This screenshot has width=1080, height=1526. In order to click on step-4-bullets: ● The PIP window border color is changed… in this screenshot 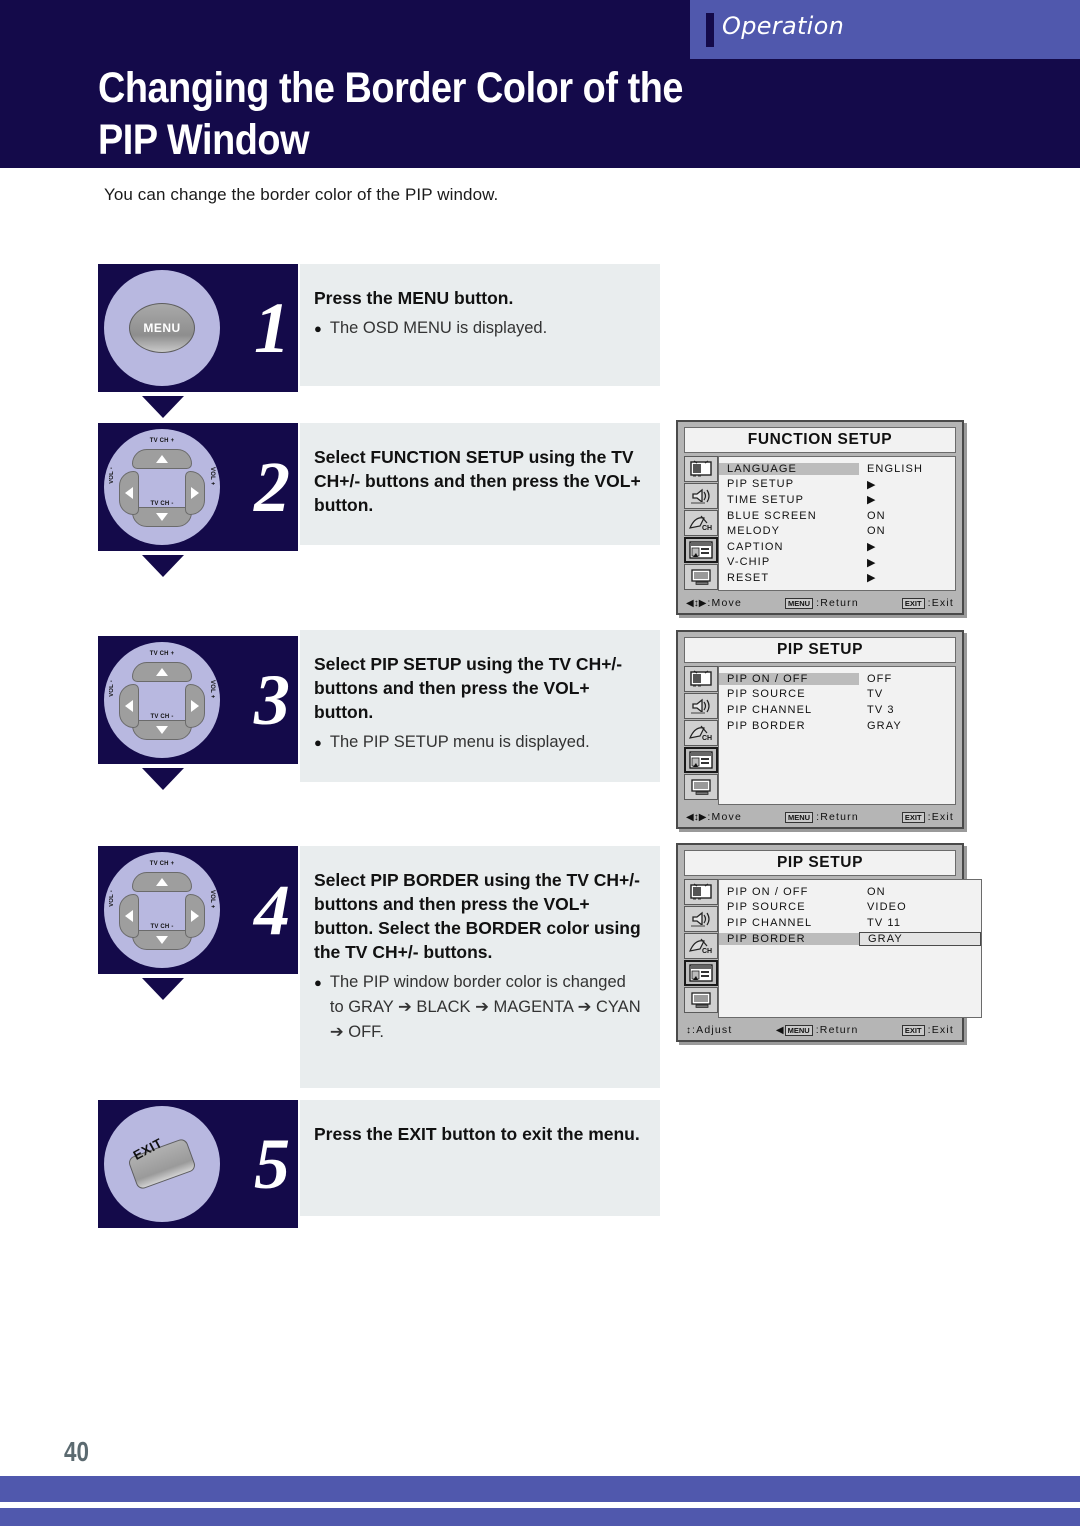, I will do `click(479, 1007)`.